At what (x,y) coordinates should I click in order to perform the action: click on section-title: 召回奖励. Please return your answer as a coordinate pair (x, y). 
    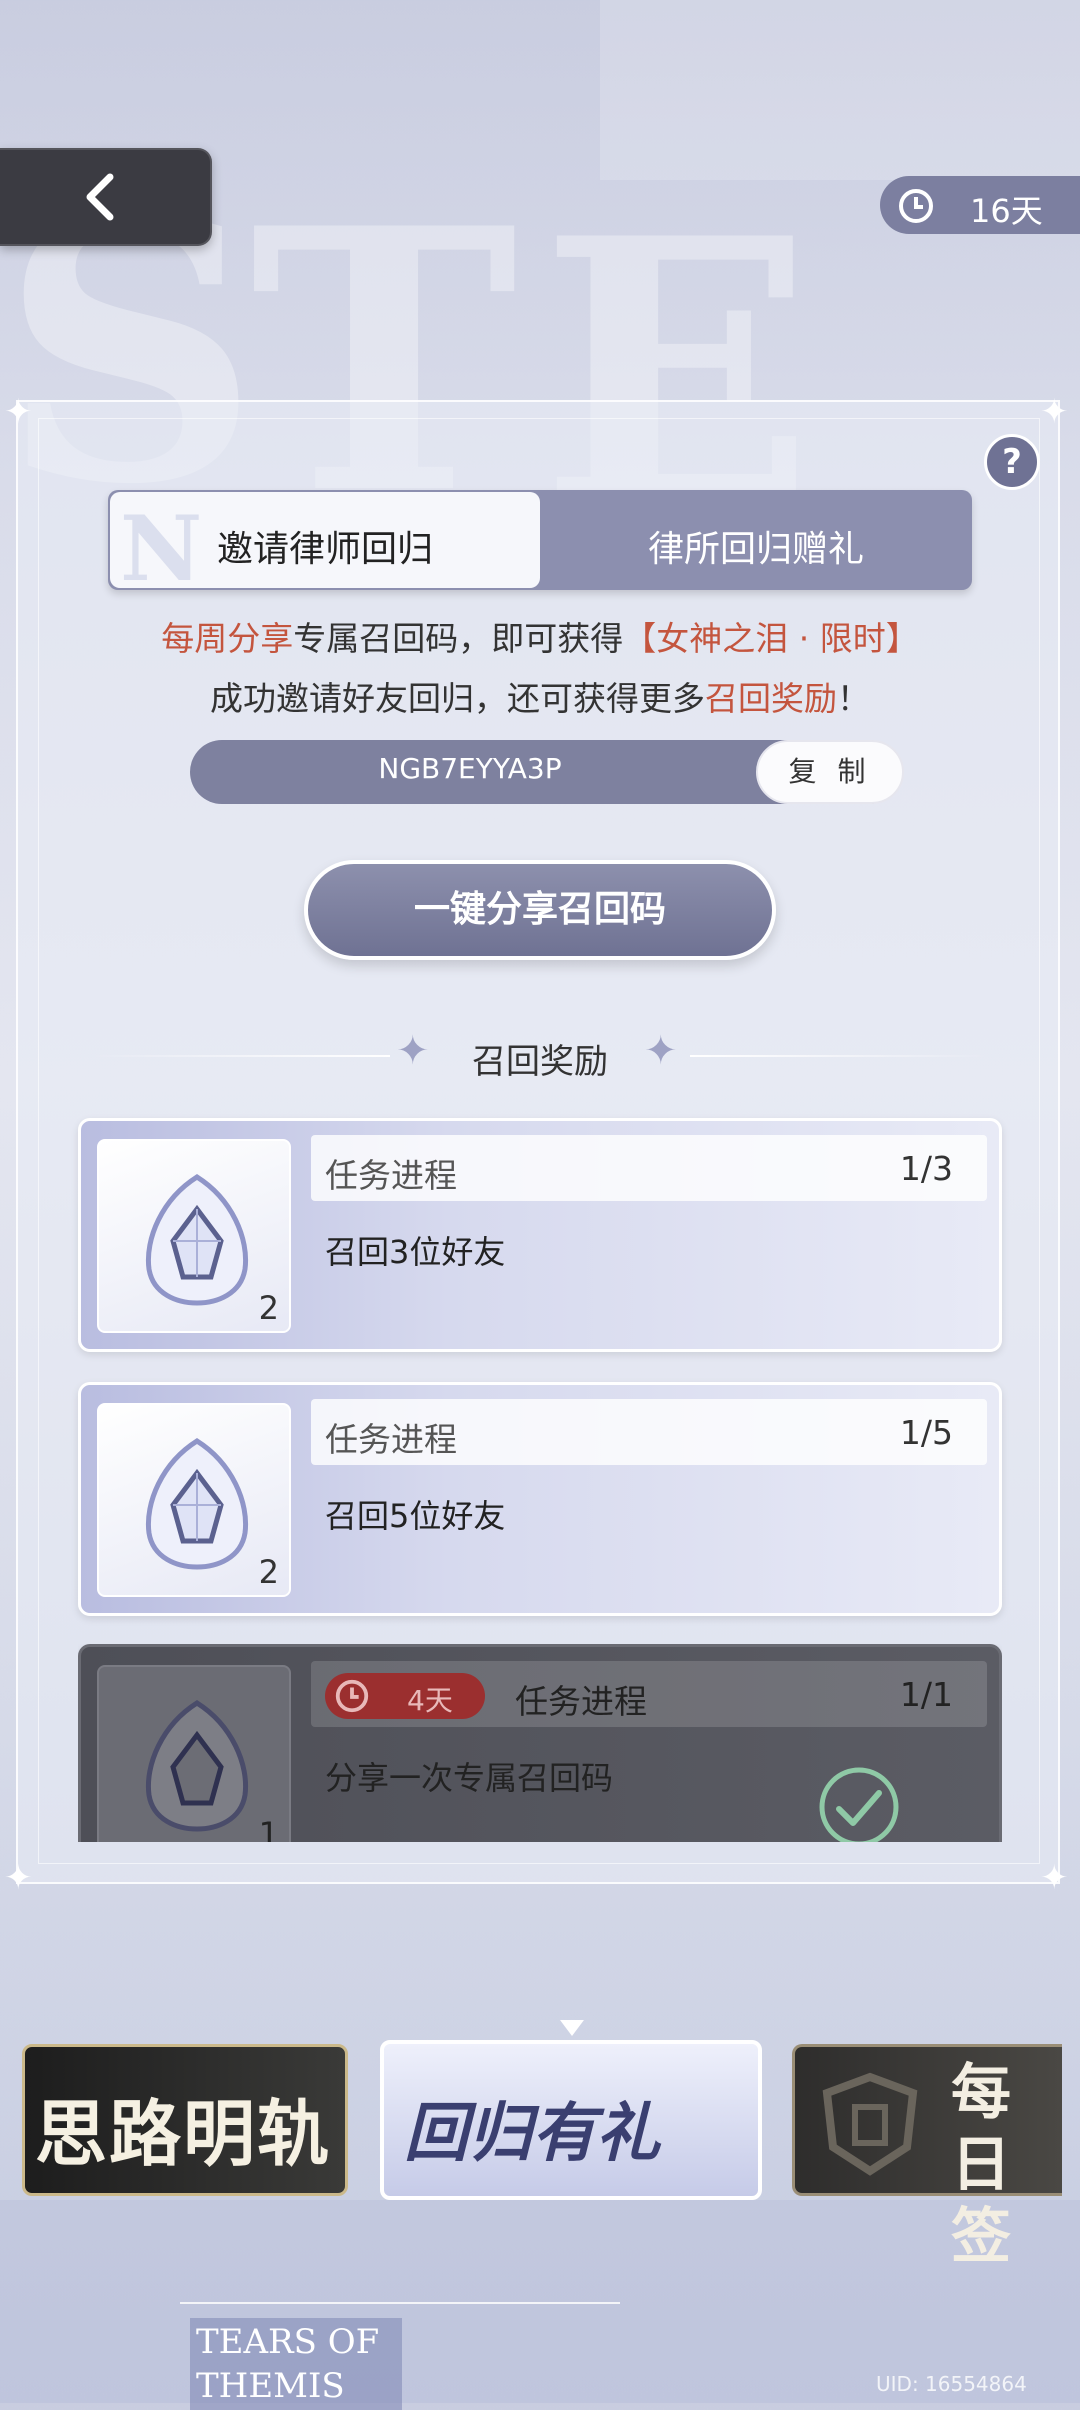
    Looking at the image, I should click on (540, 1062).